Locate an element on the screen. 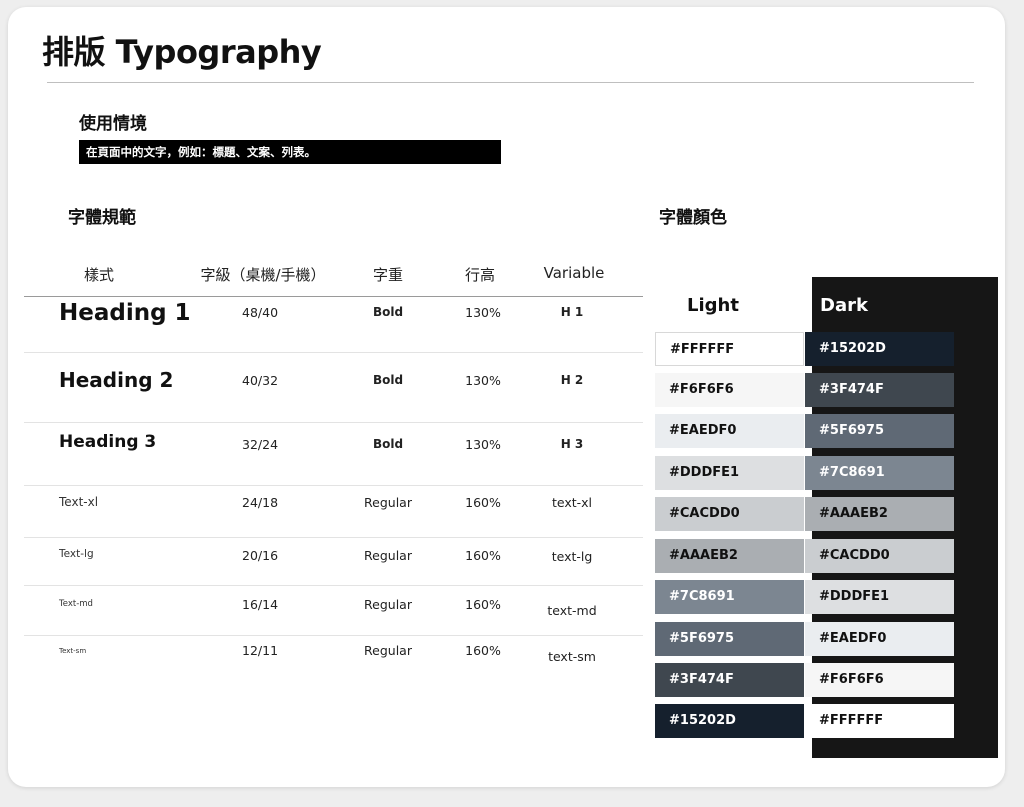 Image resolution: width=1024 pixels, height=807 pixels. title-divider is located at coordinates (510, 82).